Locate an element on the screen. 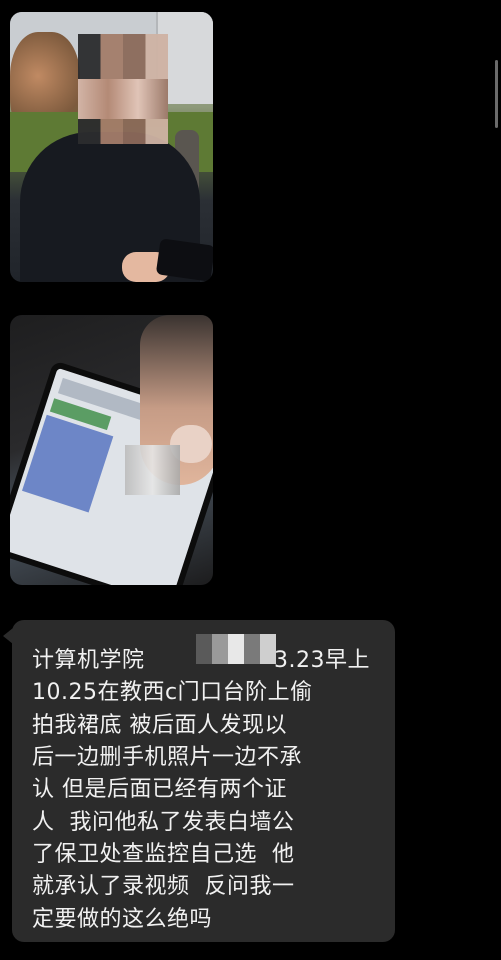 The height and width of the screenshot is (960, 501). message-line: 人 我问他私了发表白墙公 is located at coordinates (163, 822).